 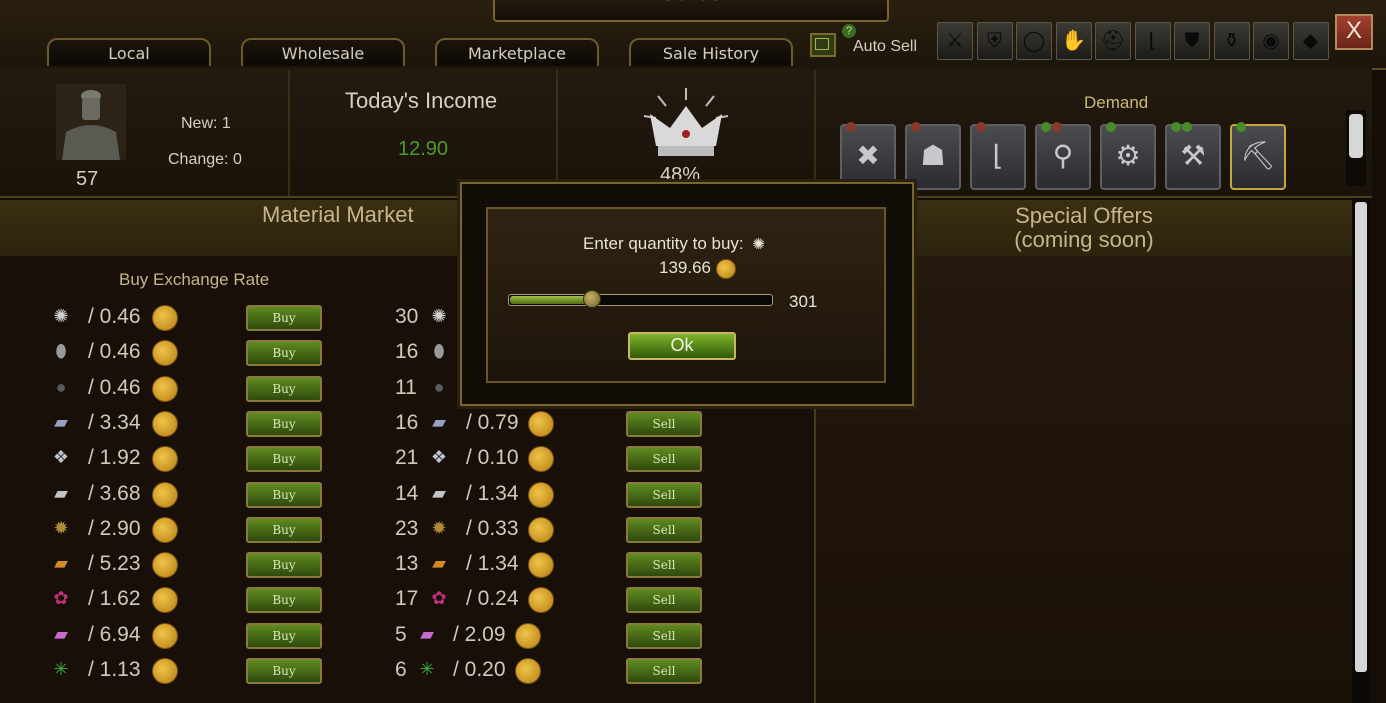 I want to click on amulet-icon: ◉, so click(x=1271, y=41).